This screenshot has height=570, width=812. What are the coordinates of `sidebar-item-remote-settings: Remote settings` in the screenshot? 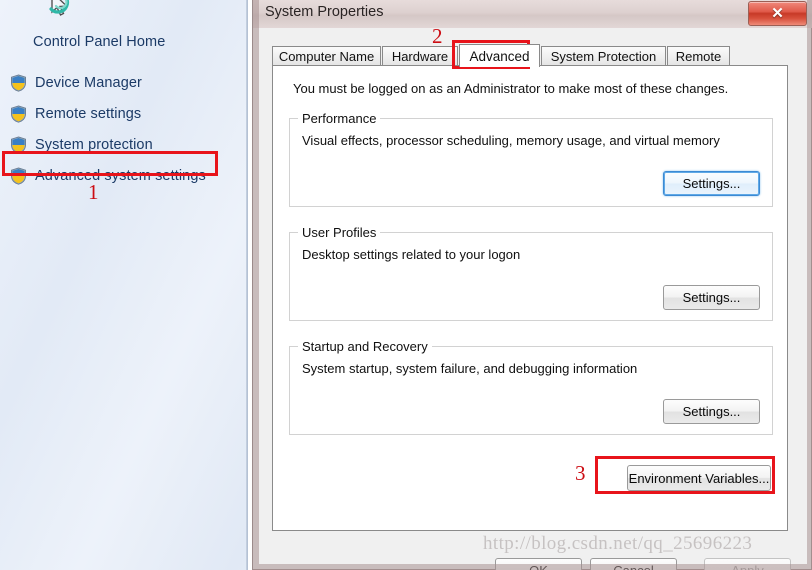 It's located at (75, 114).